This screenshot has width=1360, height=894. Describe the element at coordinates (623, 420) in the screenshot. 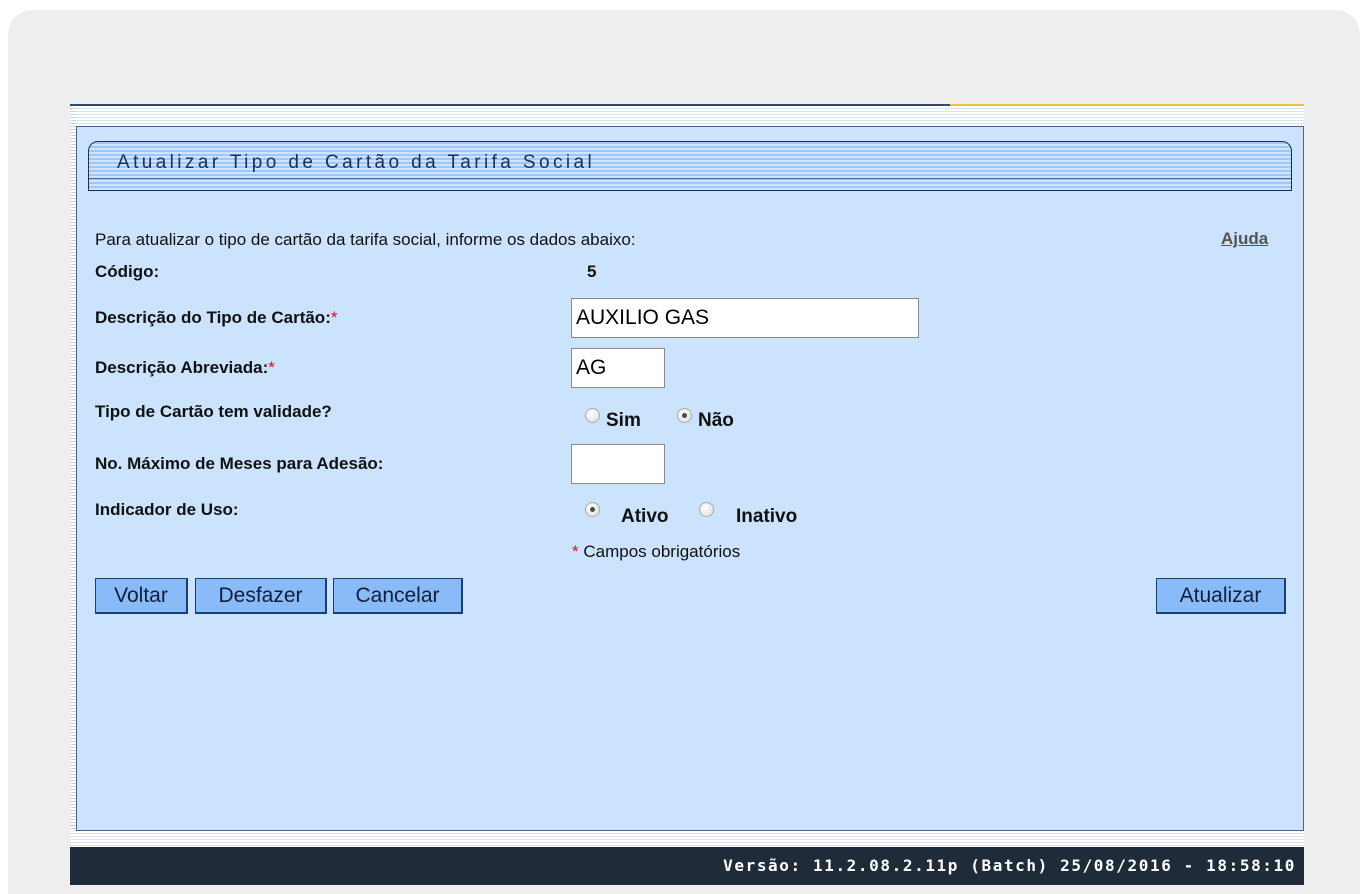

I see `validade-sim-label: Sim` at that location.